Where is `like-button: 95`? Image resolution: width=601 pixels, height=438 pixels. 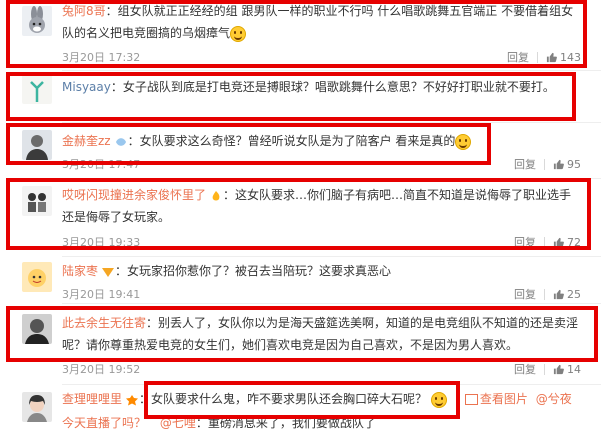 like-button: 95 is located at coordinates (567, 164).